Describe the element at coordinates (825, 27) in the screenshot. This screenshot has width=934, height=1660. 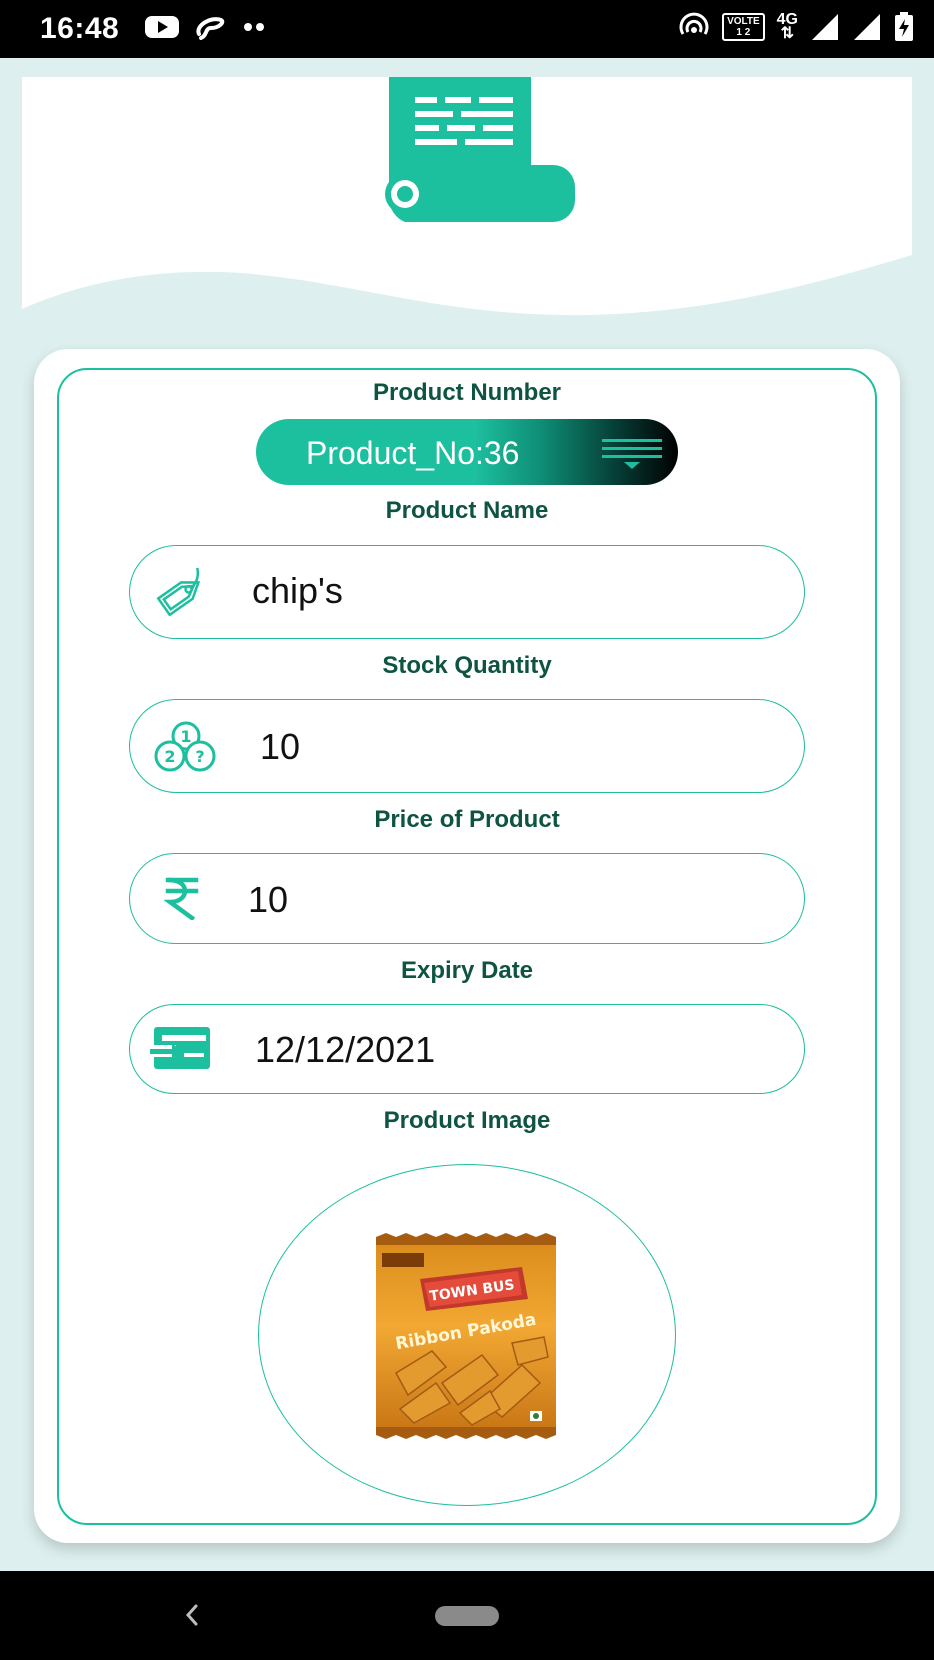
I see `signal-icon` at that location.